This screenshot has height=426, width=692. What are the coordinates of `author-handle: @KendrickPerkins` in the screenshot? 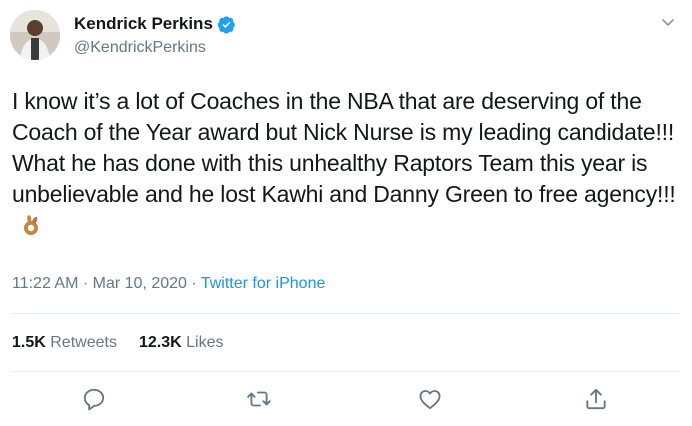 It's located at (140, 48).